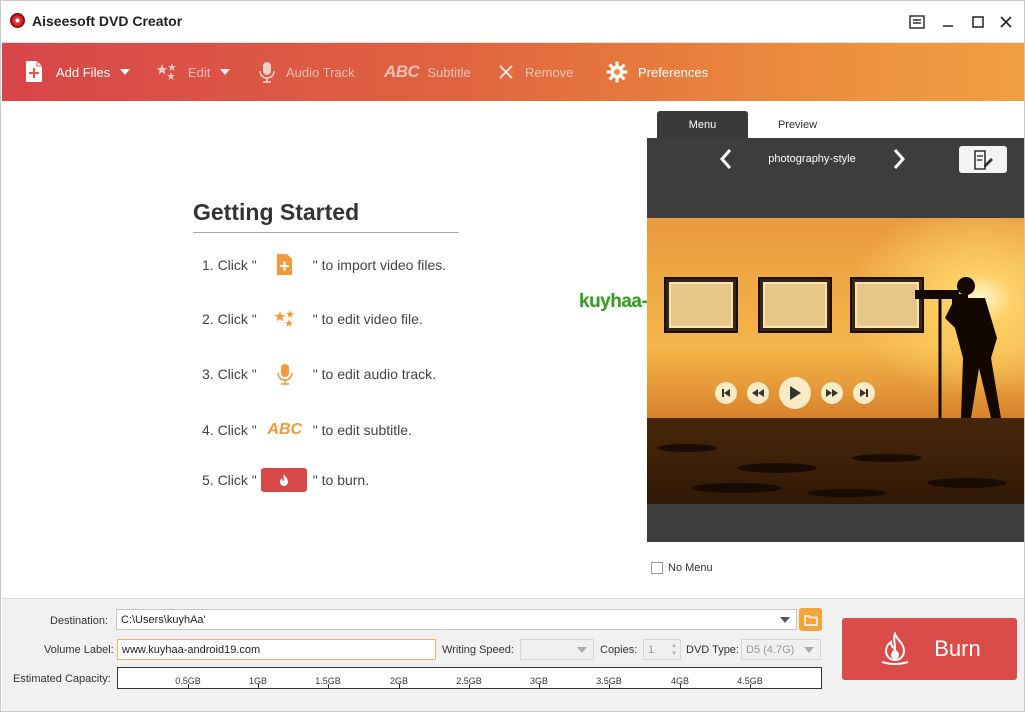  What do you see at coordinates (107, 21) in the screenshot?
I see `app-title: Aiseesoft DVD Creator` at bounding box center [107, 21].